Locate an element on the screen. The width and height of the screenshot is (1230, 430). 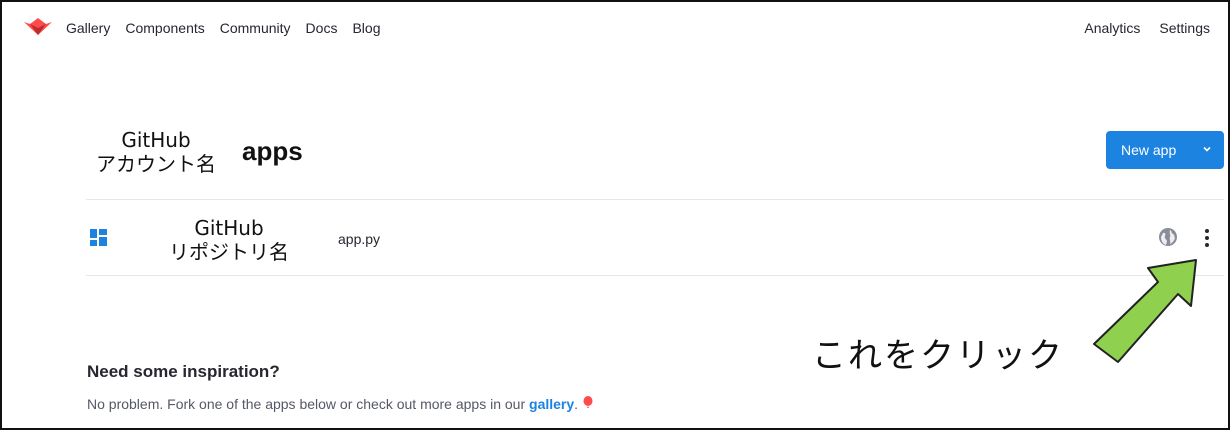
nav-analytics: Analytics is located at coordinates (1112, 28).